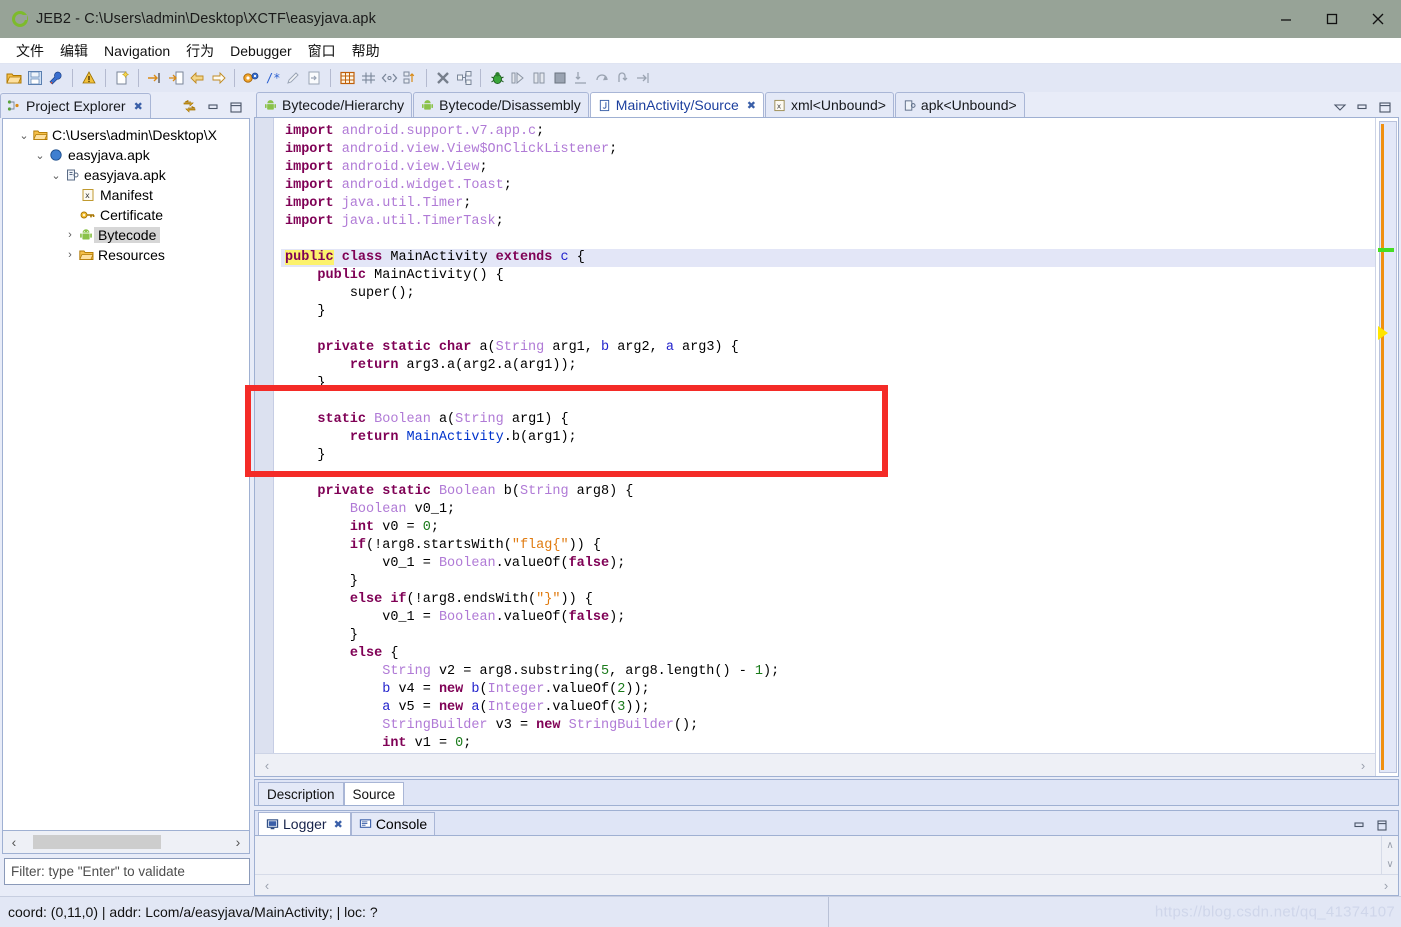 Image resolution: width=1401 pixels, height=927 pixels. I want to click on tab-label: Project Explorer, so click(76, 106).